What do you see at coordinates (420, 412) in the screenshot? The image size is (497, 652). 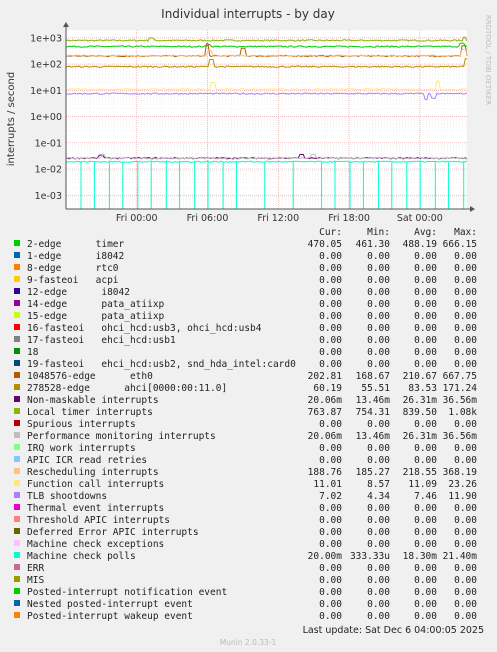 I see `legend-value: 839.50` at bounding box center [420, 412].